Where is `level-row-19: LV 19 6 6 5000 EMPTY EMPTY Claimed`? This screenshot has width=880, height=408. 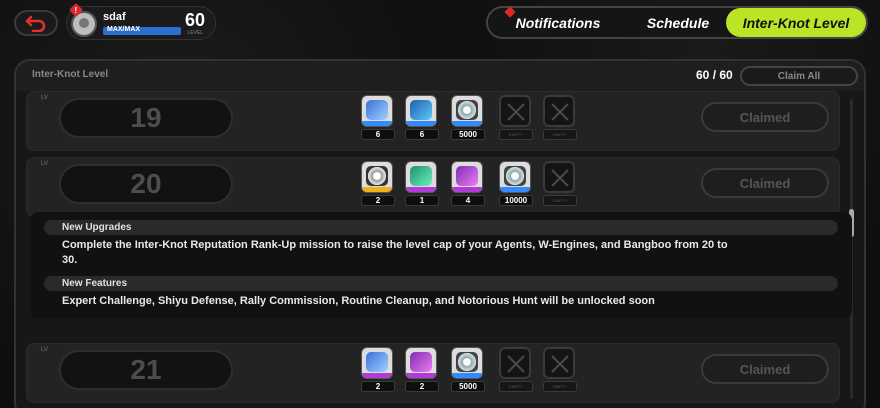 level-row-19: LV 19 6 6 5000 EMPTY EMPTY Claimed is located at coordinates (433, 121).